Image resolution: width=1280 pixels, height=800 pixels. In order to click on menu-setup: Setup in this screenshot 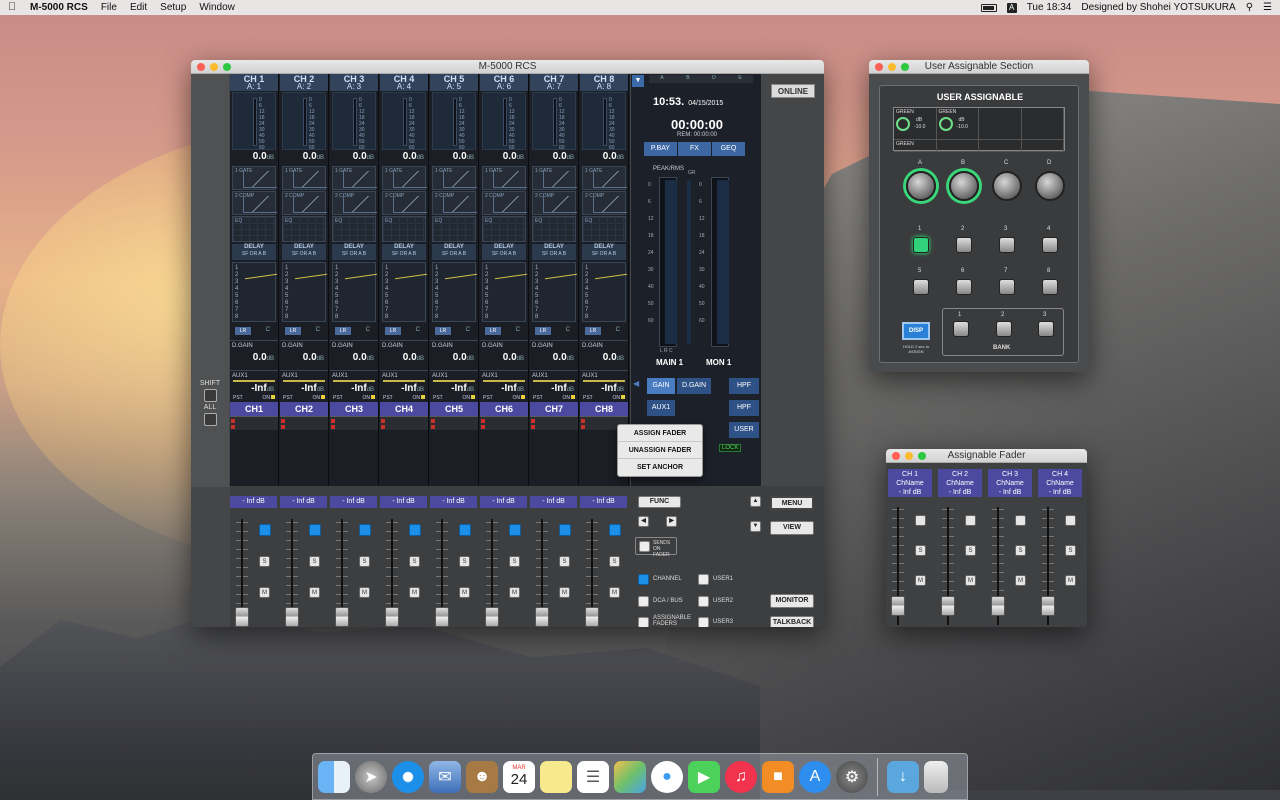, I will do `click(173, 7)`.